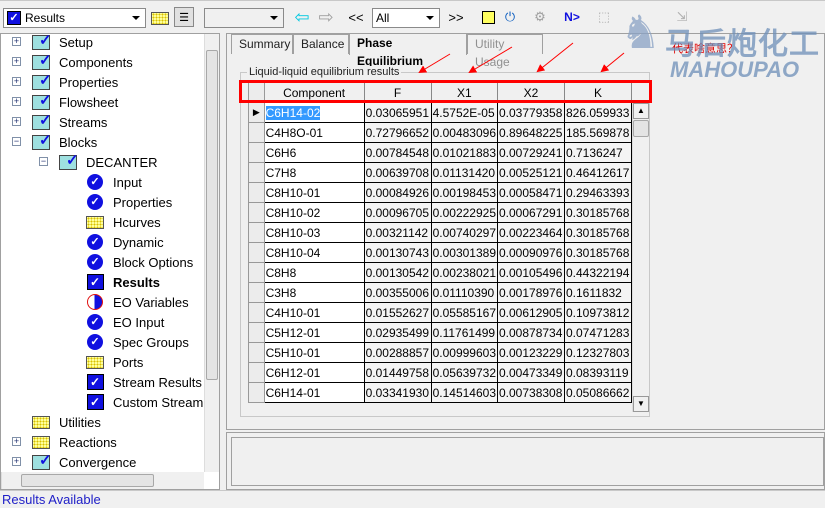 Image resolution: width=825 pixels, height=508 pixels. I want to click on notes-button, so click(488, 17).